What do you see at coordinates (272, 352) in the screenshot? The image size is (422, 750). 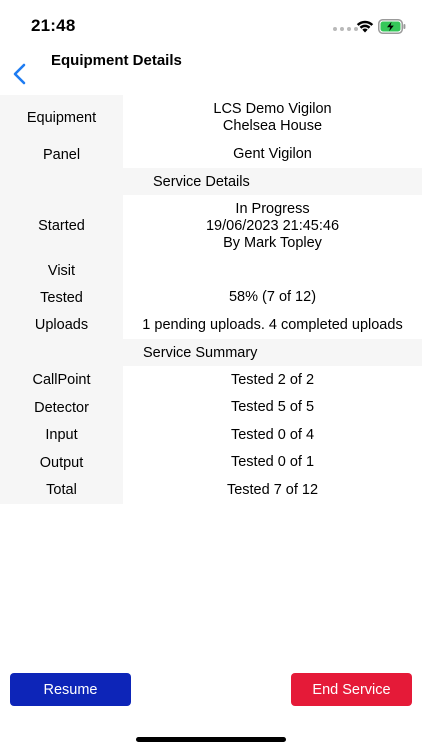 I see `service-summary-title: Service Summary` at bounding box center [272, 352].